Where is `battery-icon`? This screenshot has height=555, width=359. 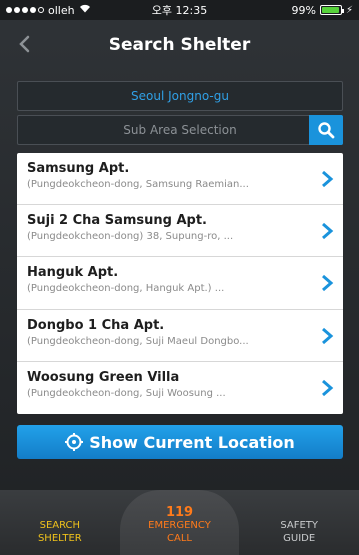 battery-icon is located at coordinates (331, 10).